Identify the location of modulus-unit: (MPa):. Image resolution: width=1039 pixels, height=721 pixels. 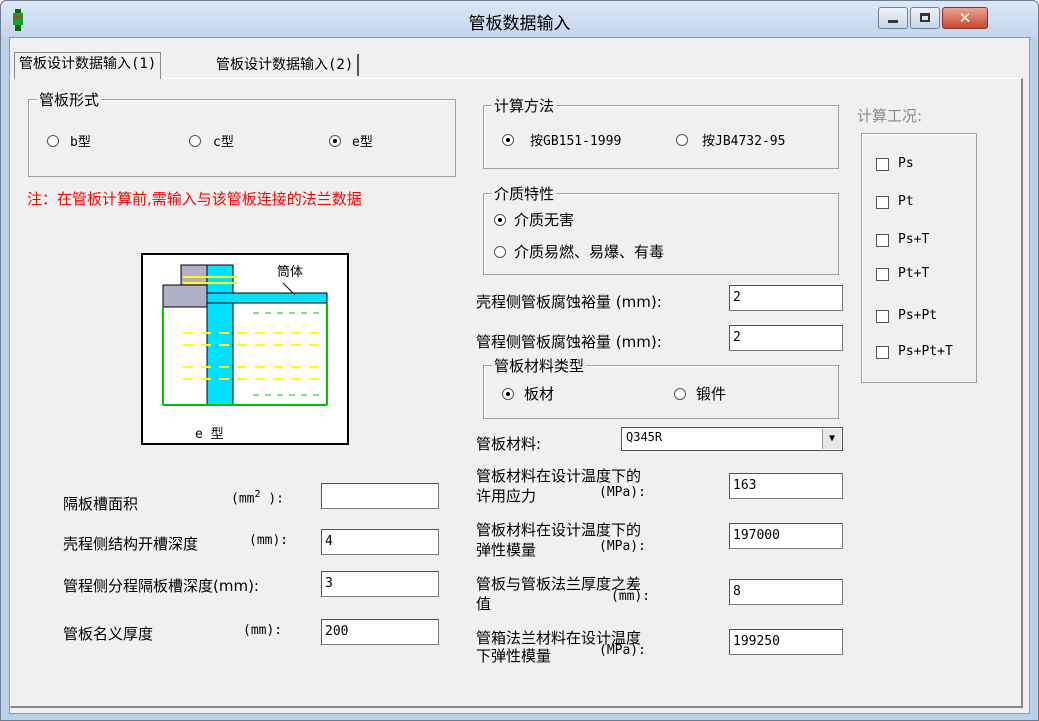
(622, 546).